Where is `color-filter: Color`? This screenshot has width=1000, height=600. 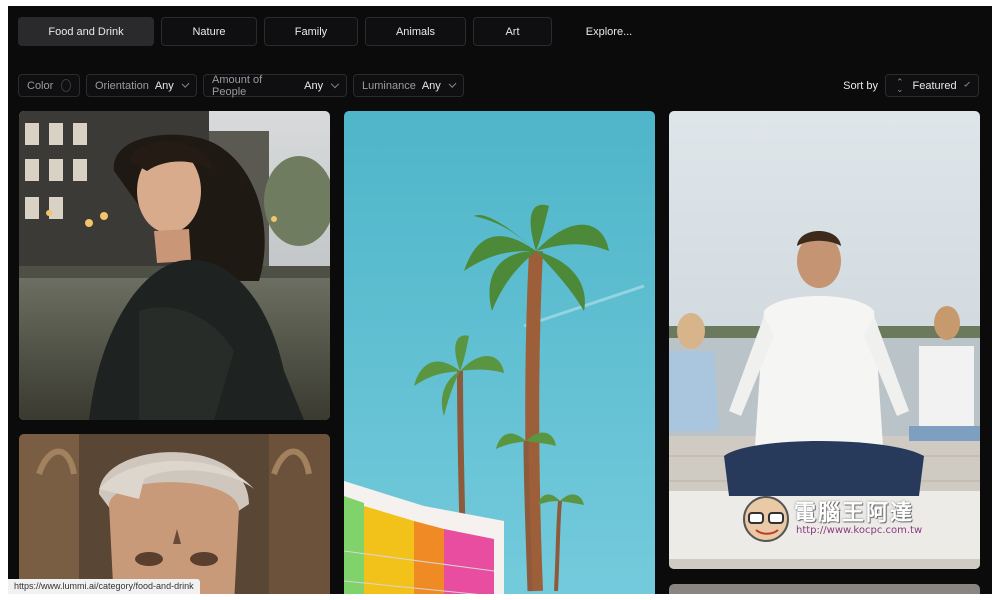 color-filter: Color is located at coordinates (49, 85).